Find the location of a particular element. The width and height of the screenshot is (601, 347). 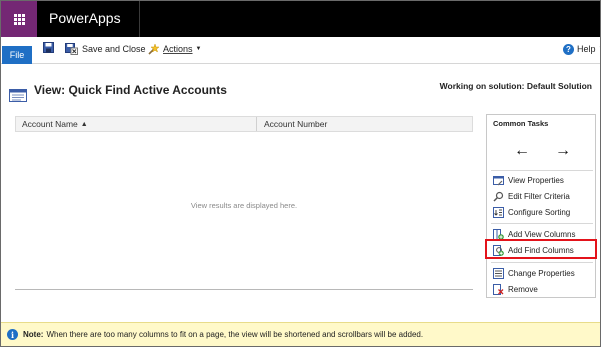

file-tab: File is located at coordinates (17, 55).